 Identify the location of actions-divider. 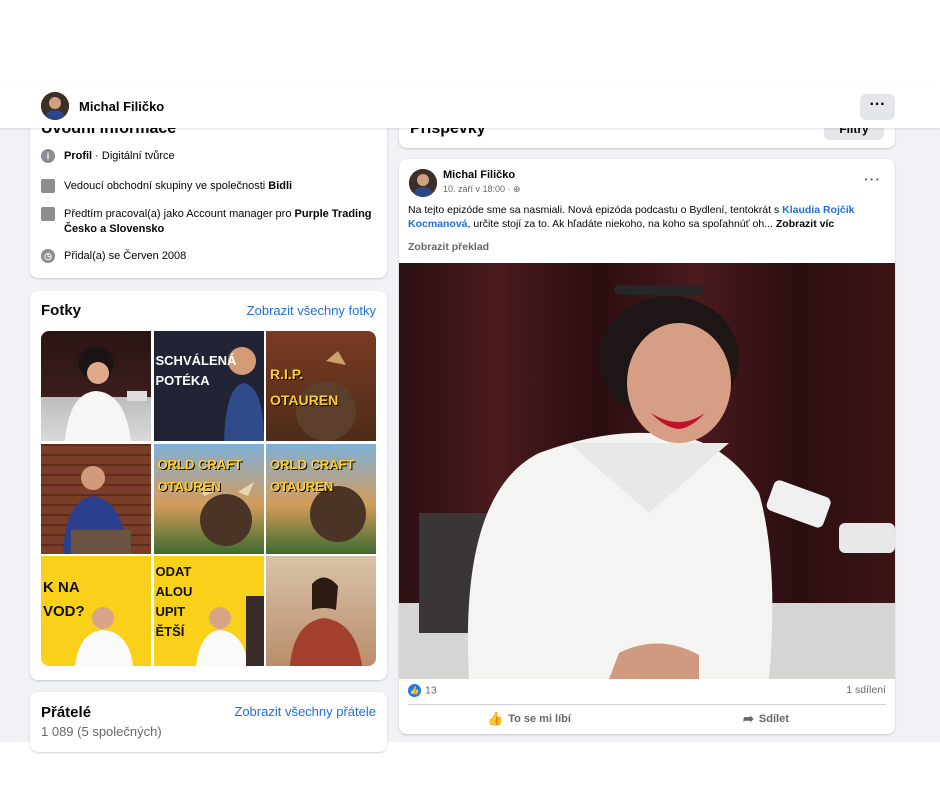
(647, 704).